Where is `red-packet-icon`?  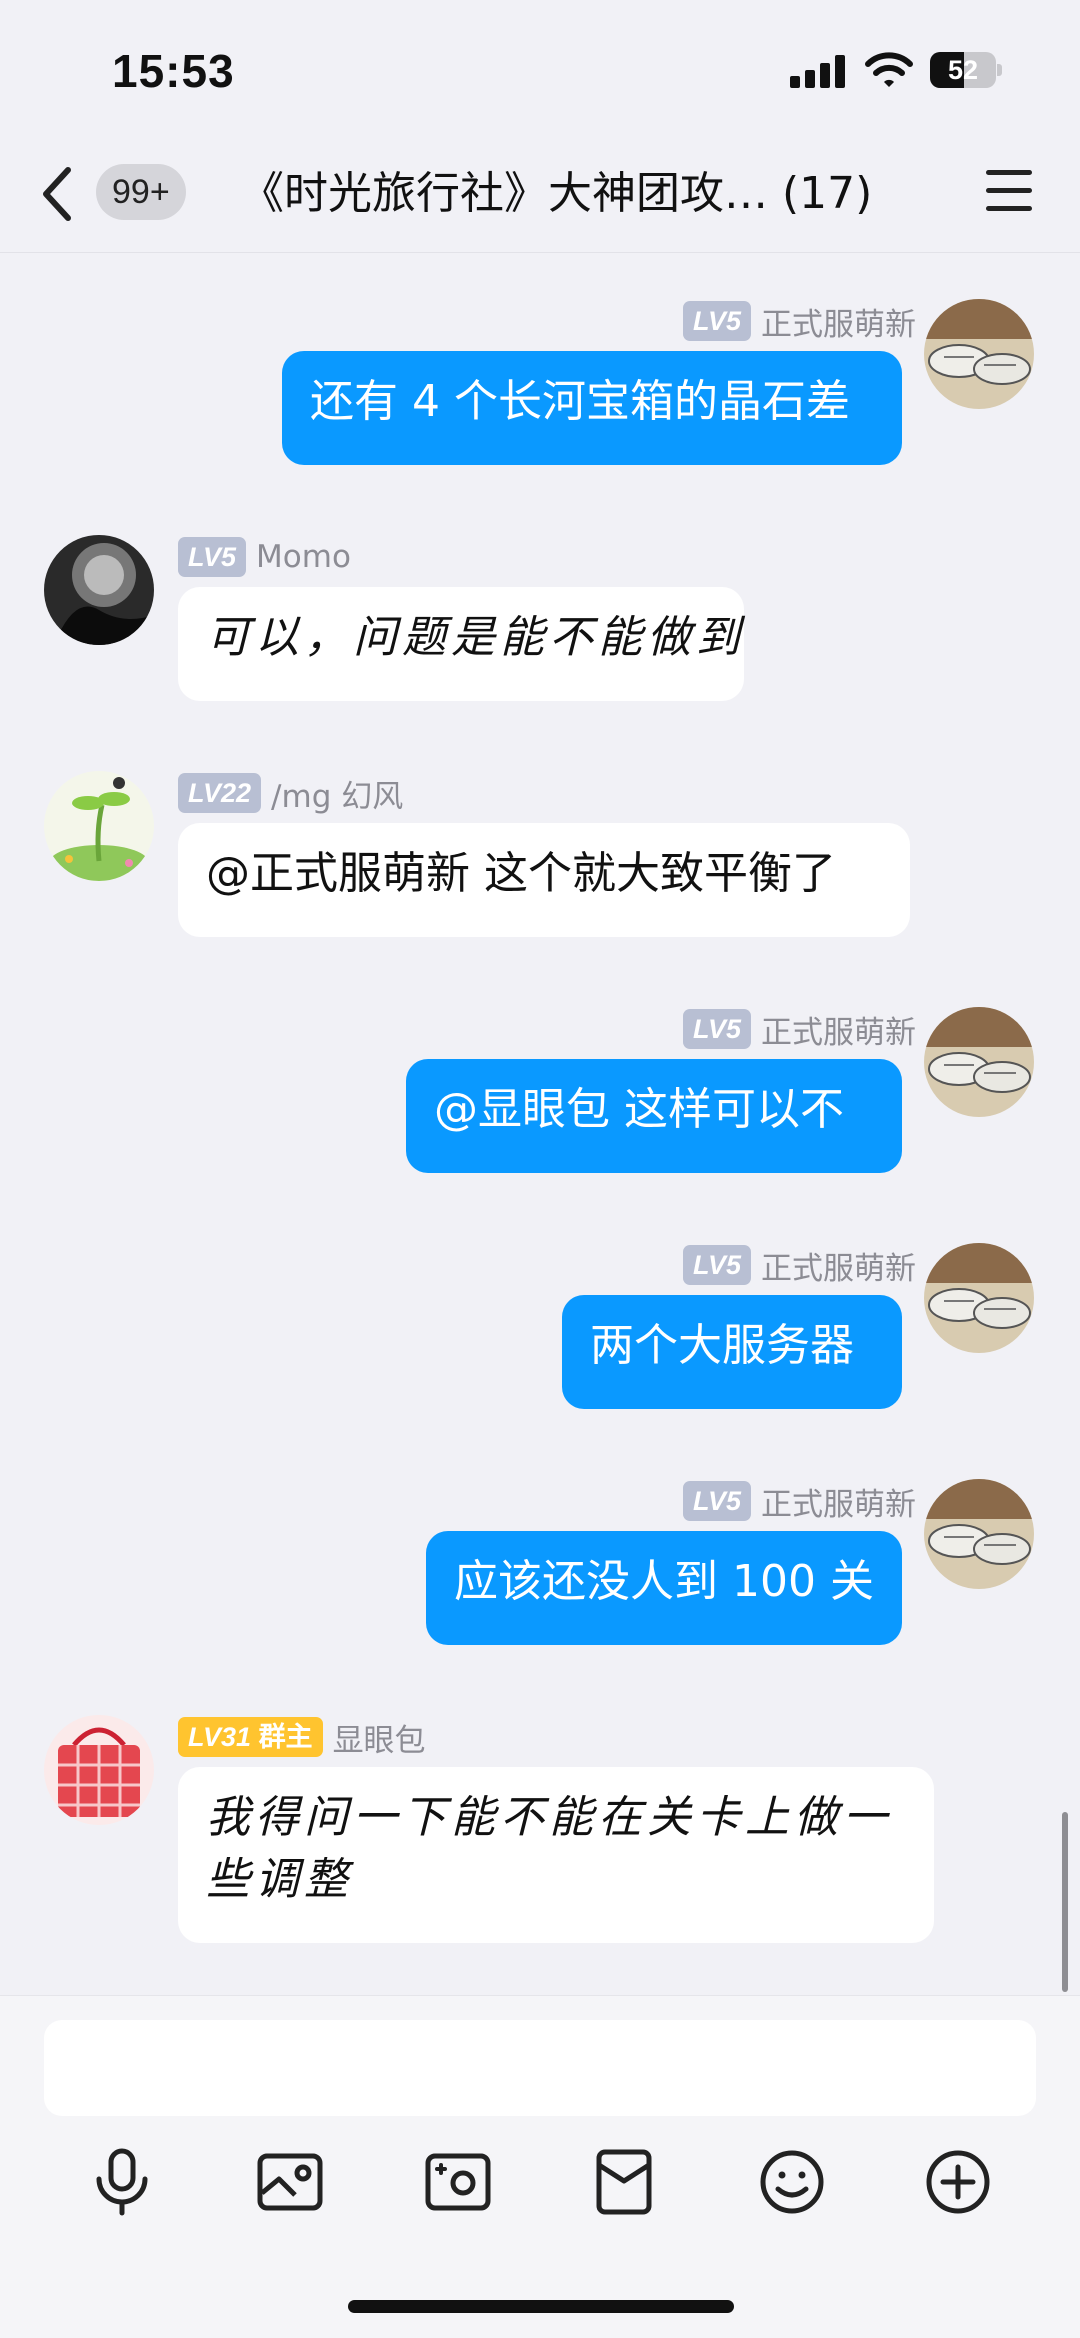
red-packet-icon is located at coordinates (624, 2182).